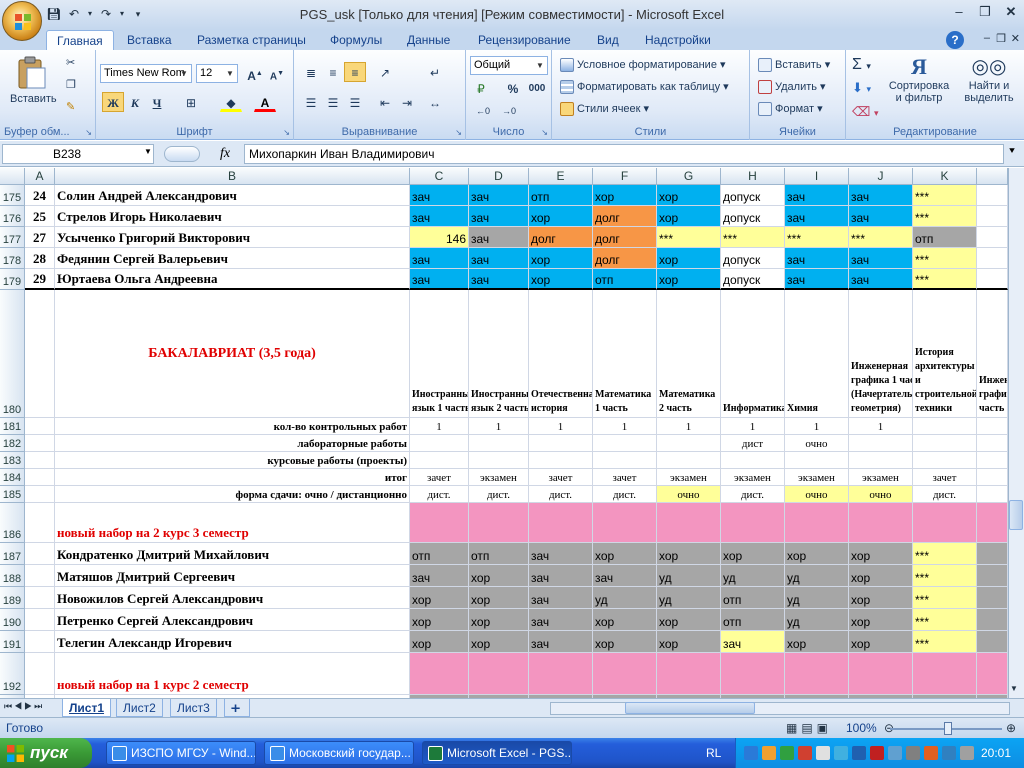  What do you see at coordinates (40, 216) in the screenshot?
I see `student-number: 25` at bounding box center [40, 216].